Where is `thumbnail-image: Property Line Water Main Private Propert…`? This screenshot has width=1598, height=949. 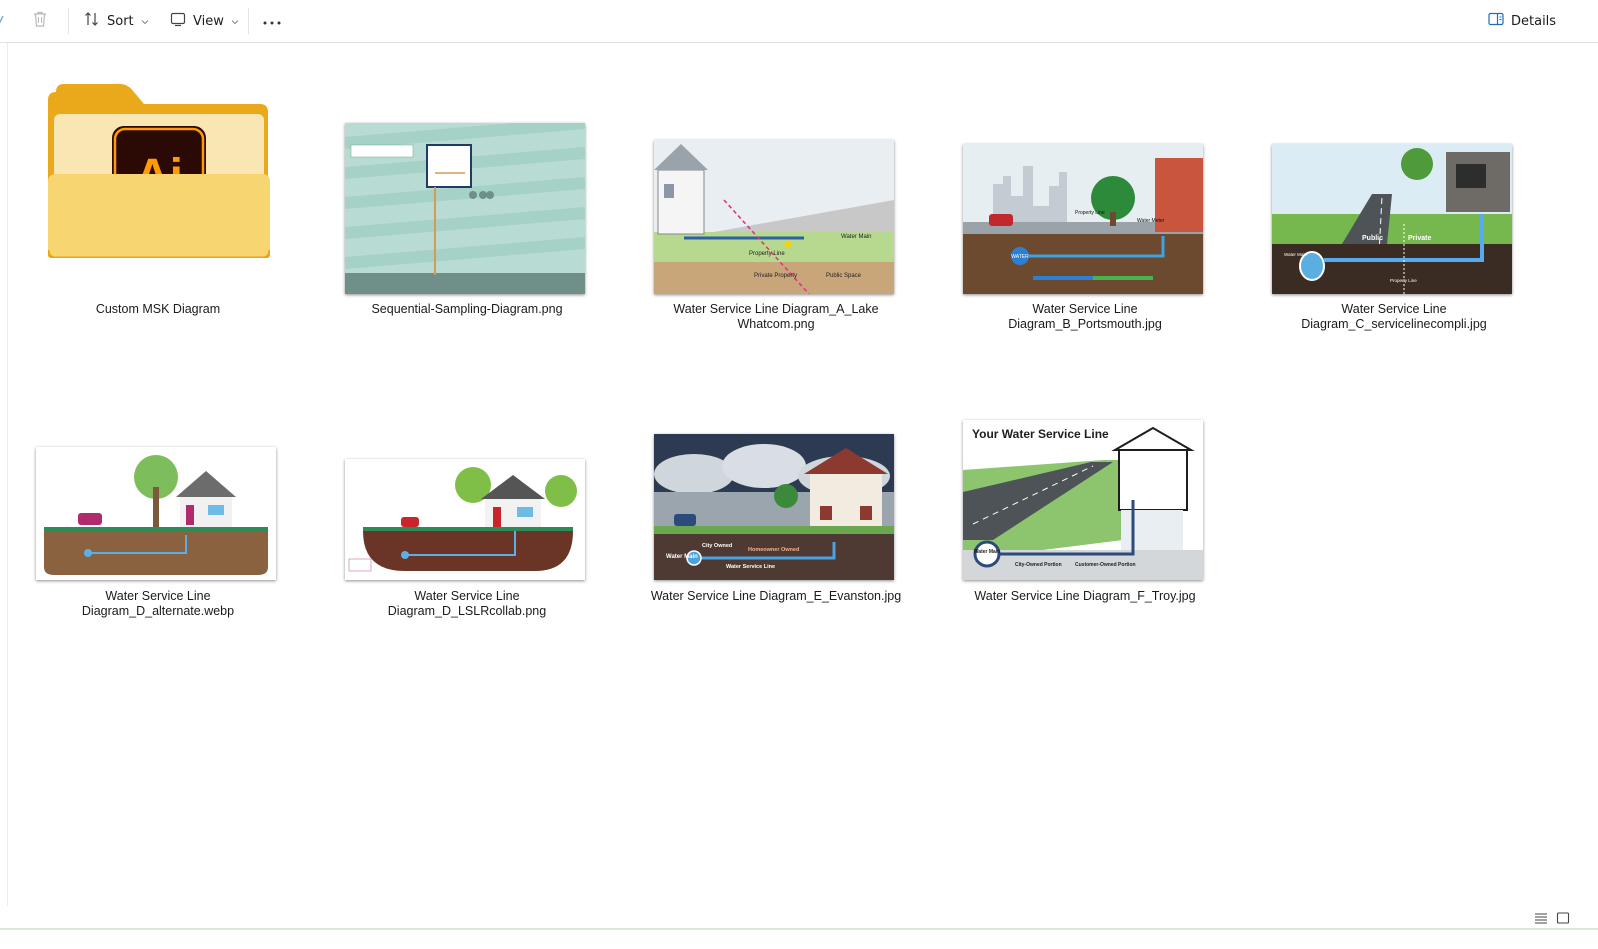 thumbnail-image: Property Line Water Main Private Propert… is located at coordinates (774, 217).